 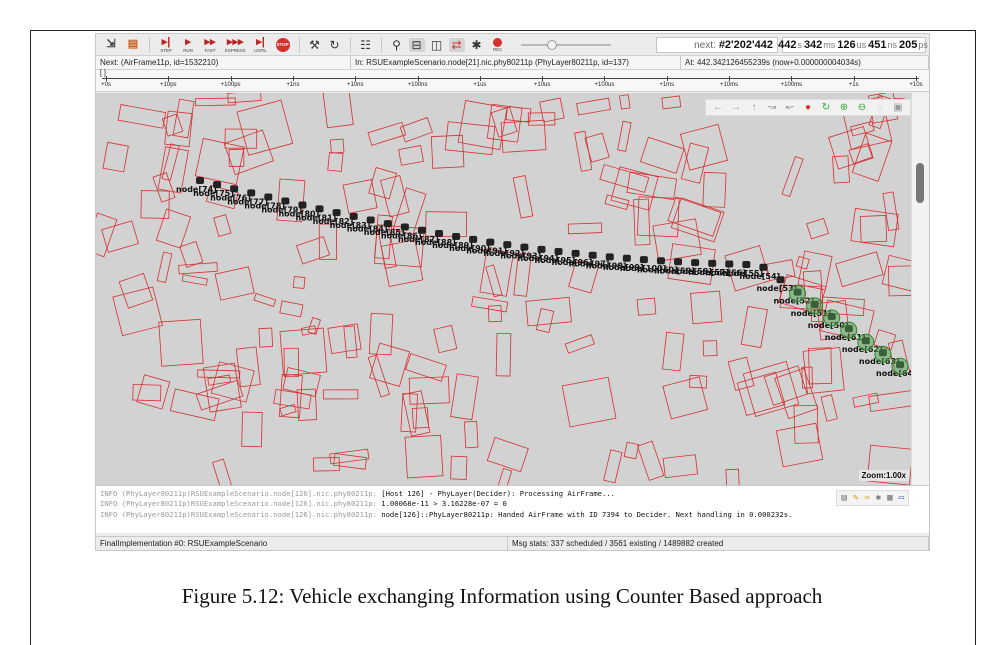 I want to click on goto-icon: ⇛, so click(x=866, y=498).